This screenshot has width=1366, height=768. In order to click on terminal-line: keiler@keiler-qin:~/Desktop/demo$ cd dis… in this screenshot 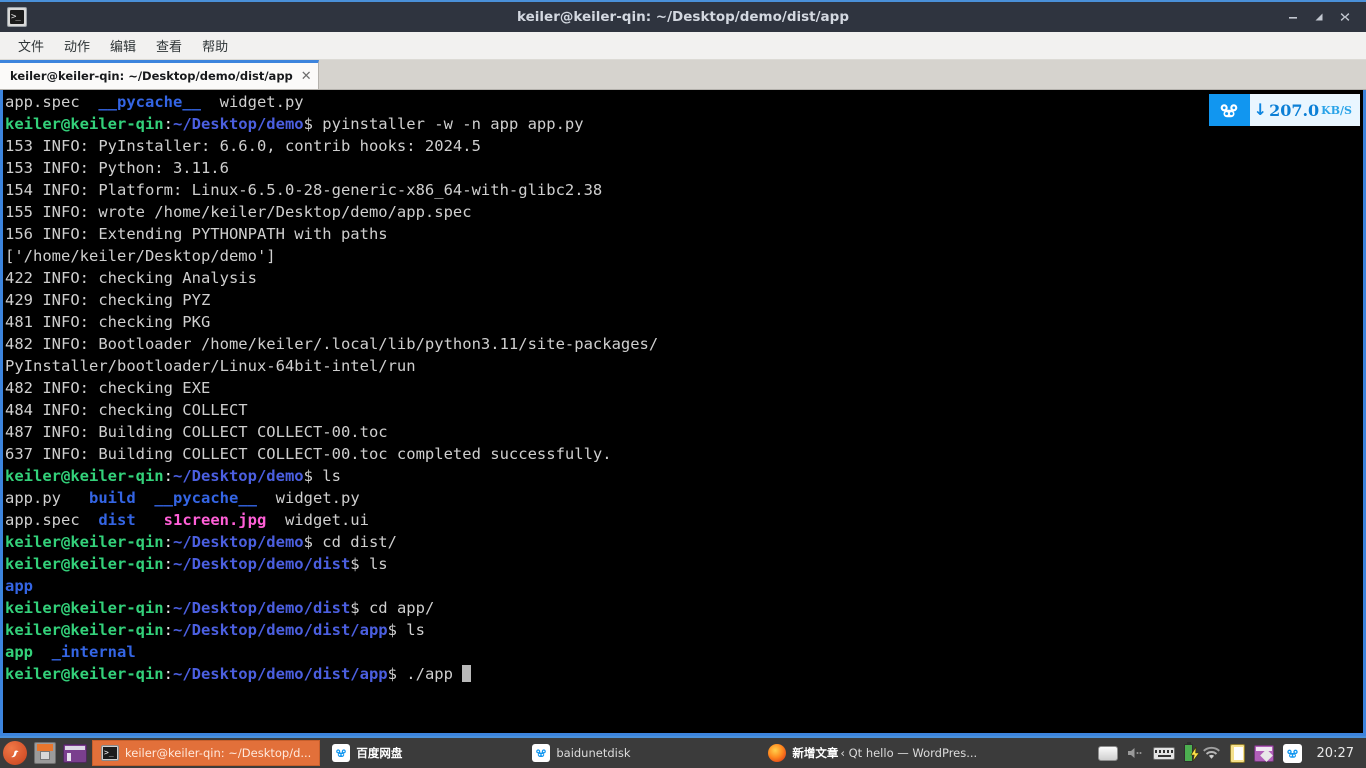, I will do `click(684, 542)`.